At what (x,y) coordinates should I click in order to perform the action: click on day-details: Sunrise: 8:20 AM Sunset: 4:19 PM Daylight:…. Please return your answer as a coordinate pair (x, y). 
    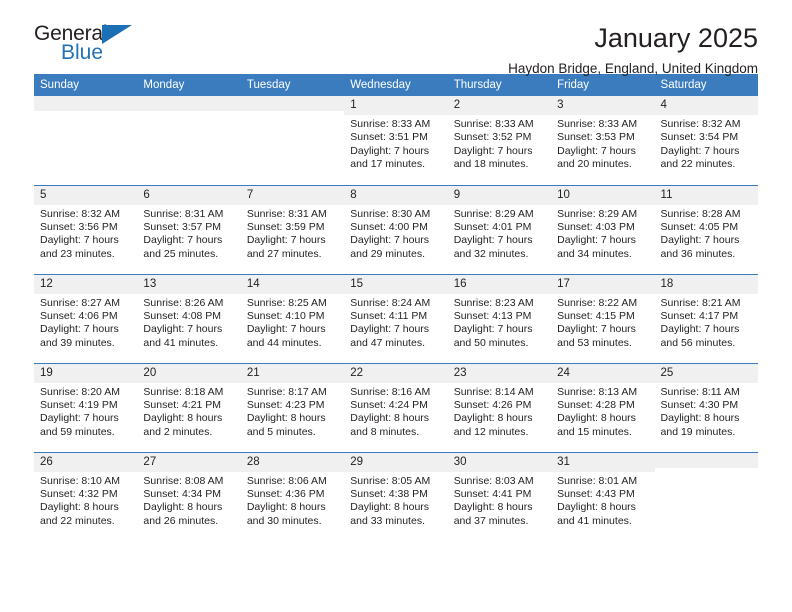
    Looking at the image, I should click on (85, 411).